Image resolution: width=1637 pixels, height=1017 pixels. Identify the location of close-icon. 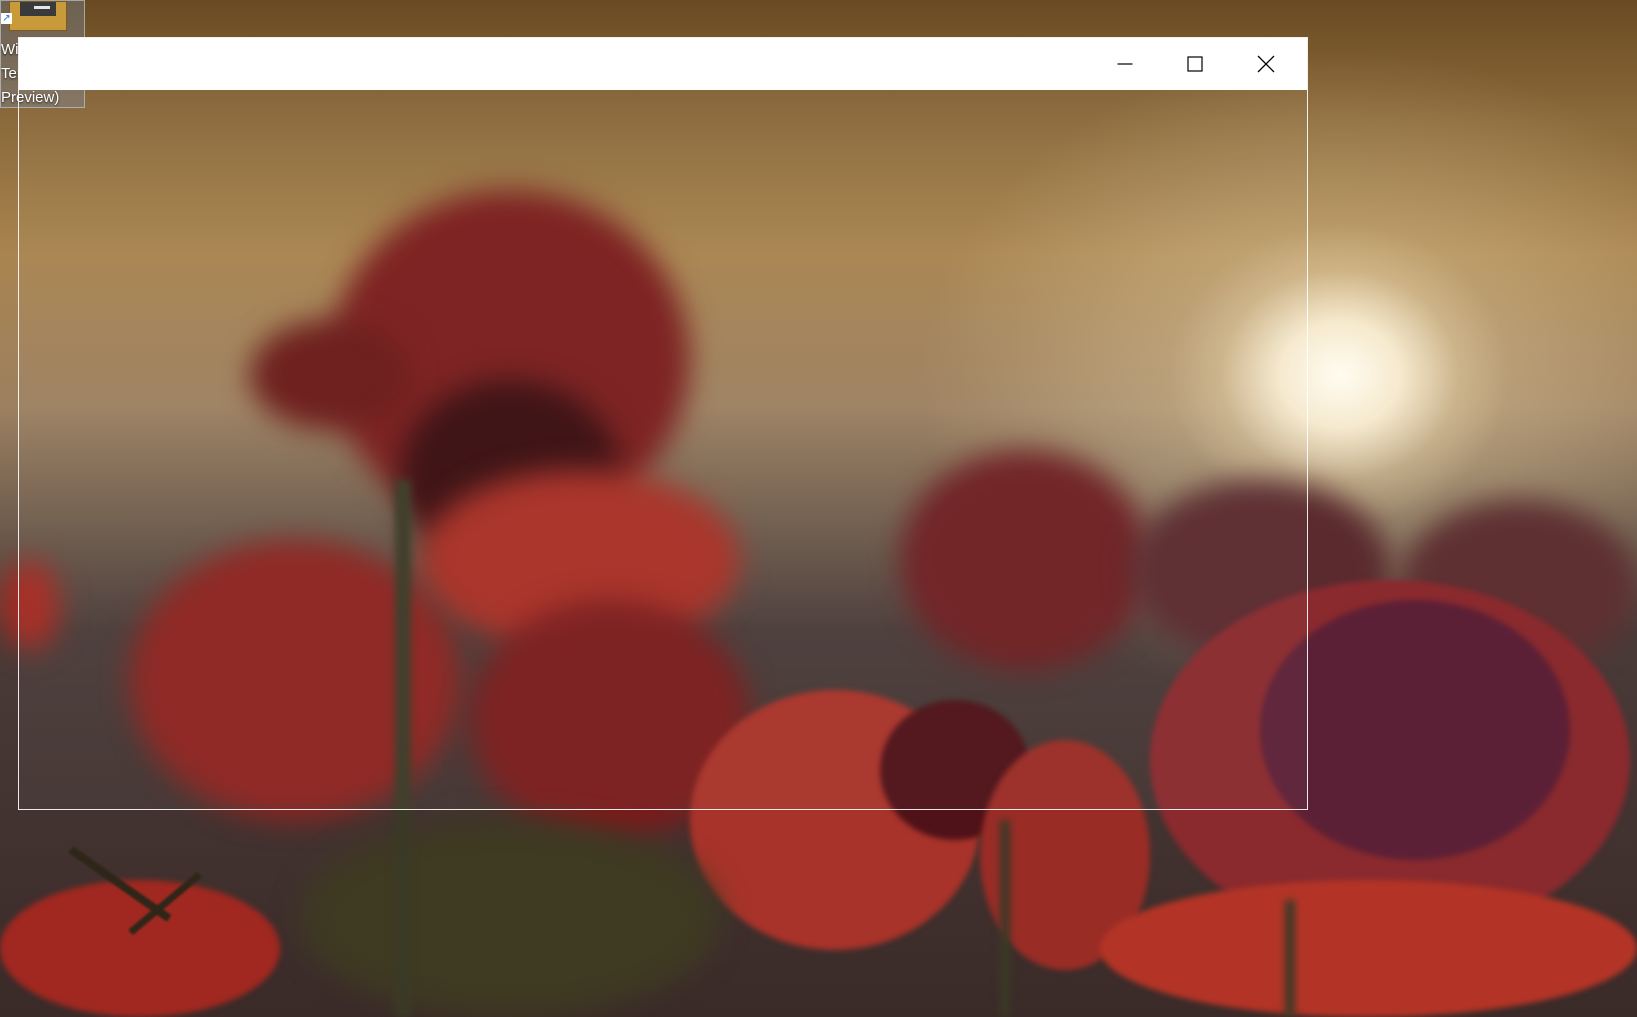
(1266, 64).